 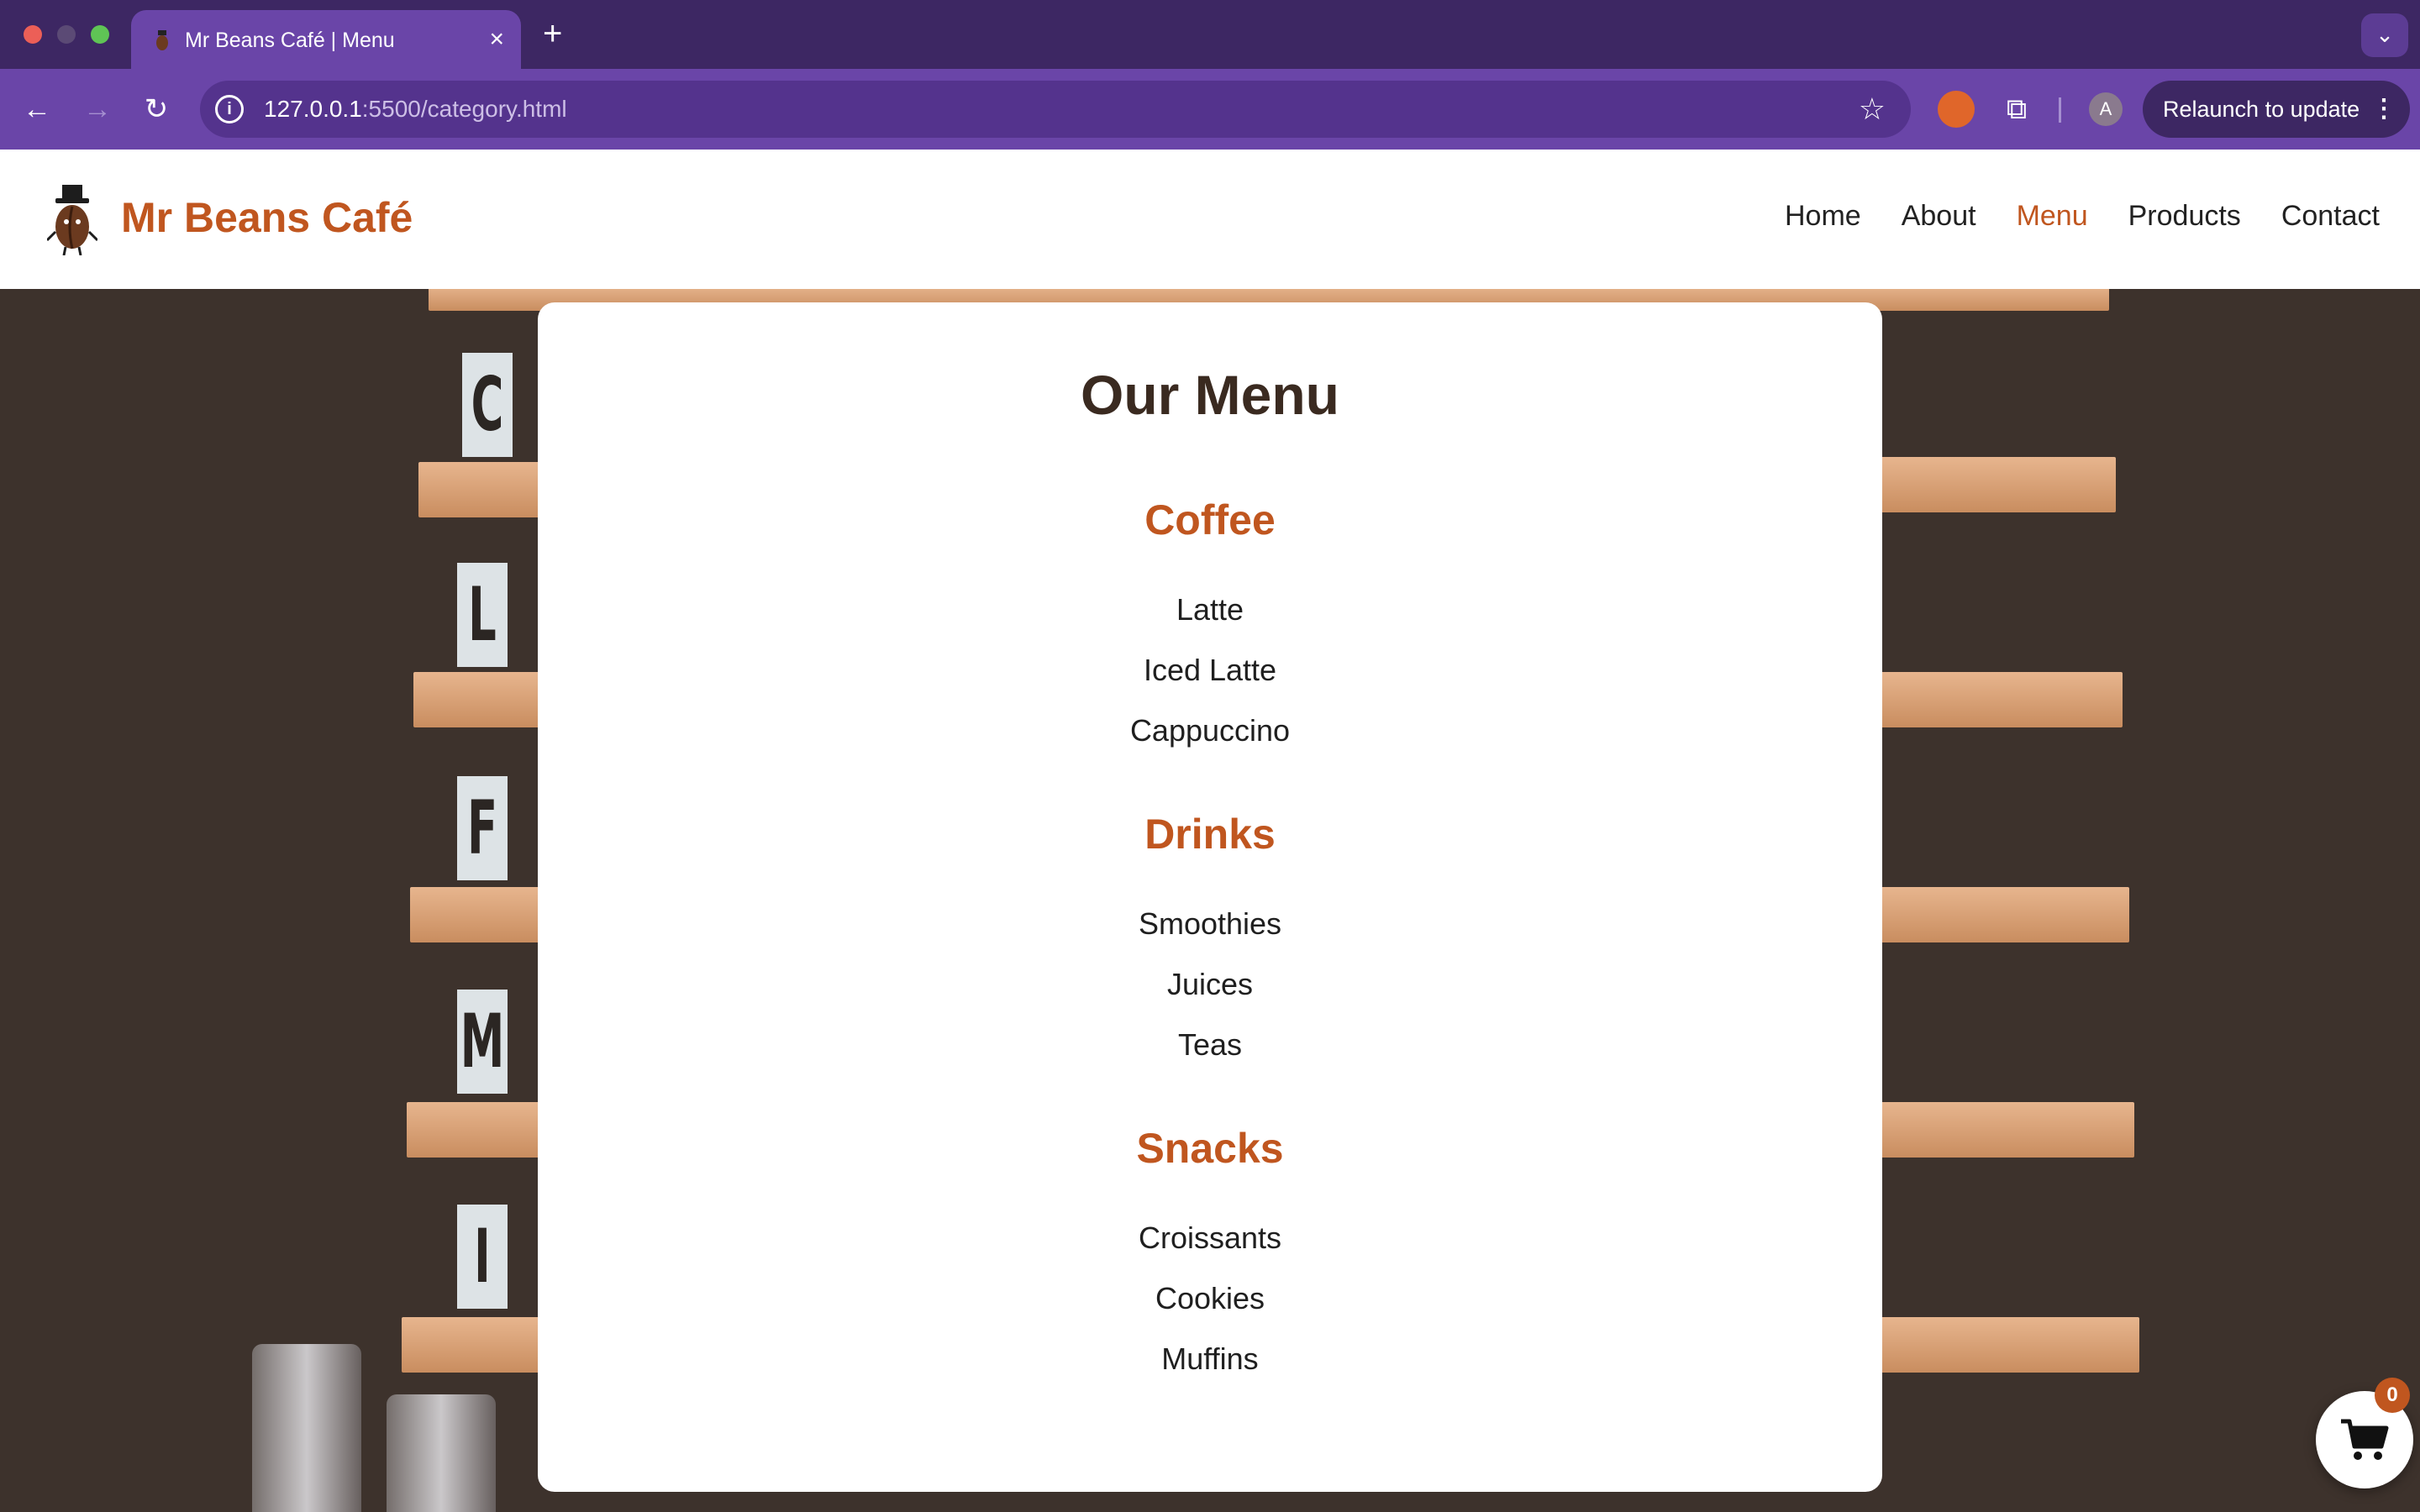 I want to click on arrow-right-icon: →, so click(x=97, y=109).